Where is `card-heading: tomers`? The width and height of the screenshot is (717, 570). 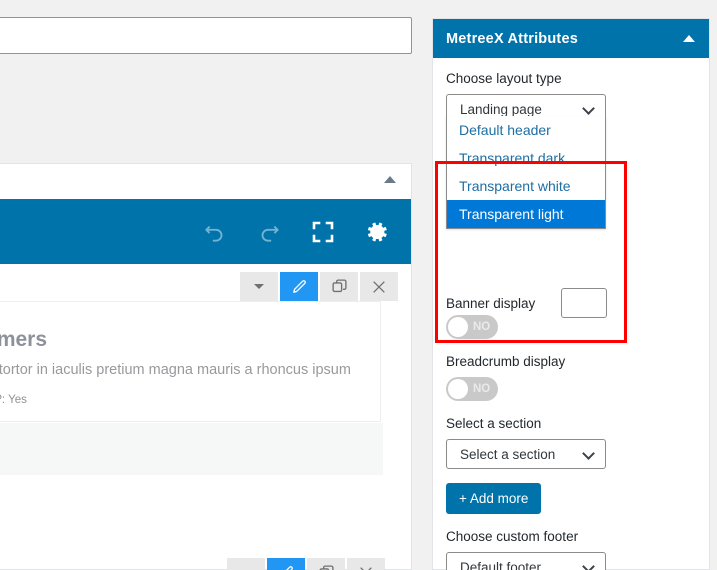
card-heading: tomers is located at coordinates (24, 339).